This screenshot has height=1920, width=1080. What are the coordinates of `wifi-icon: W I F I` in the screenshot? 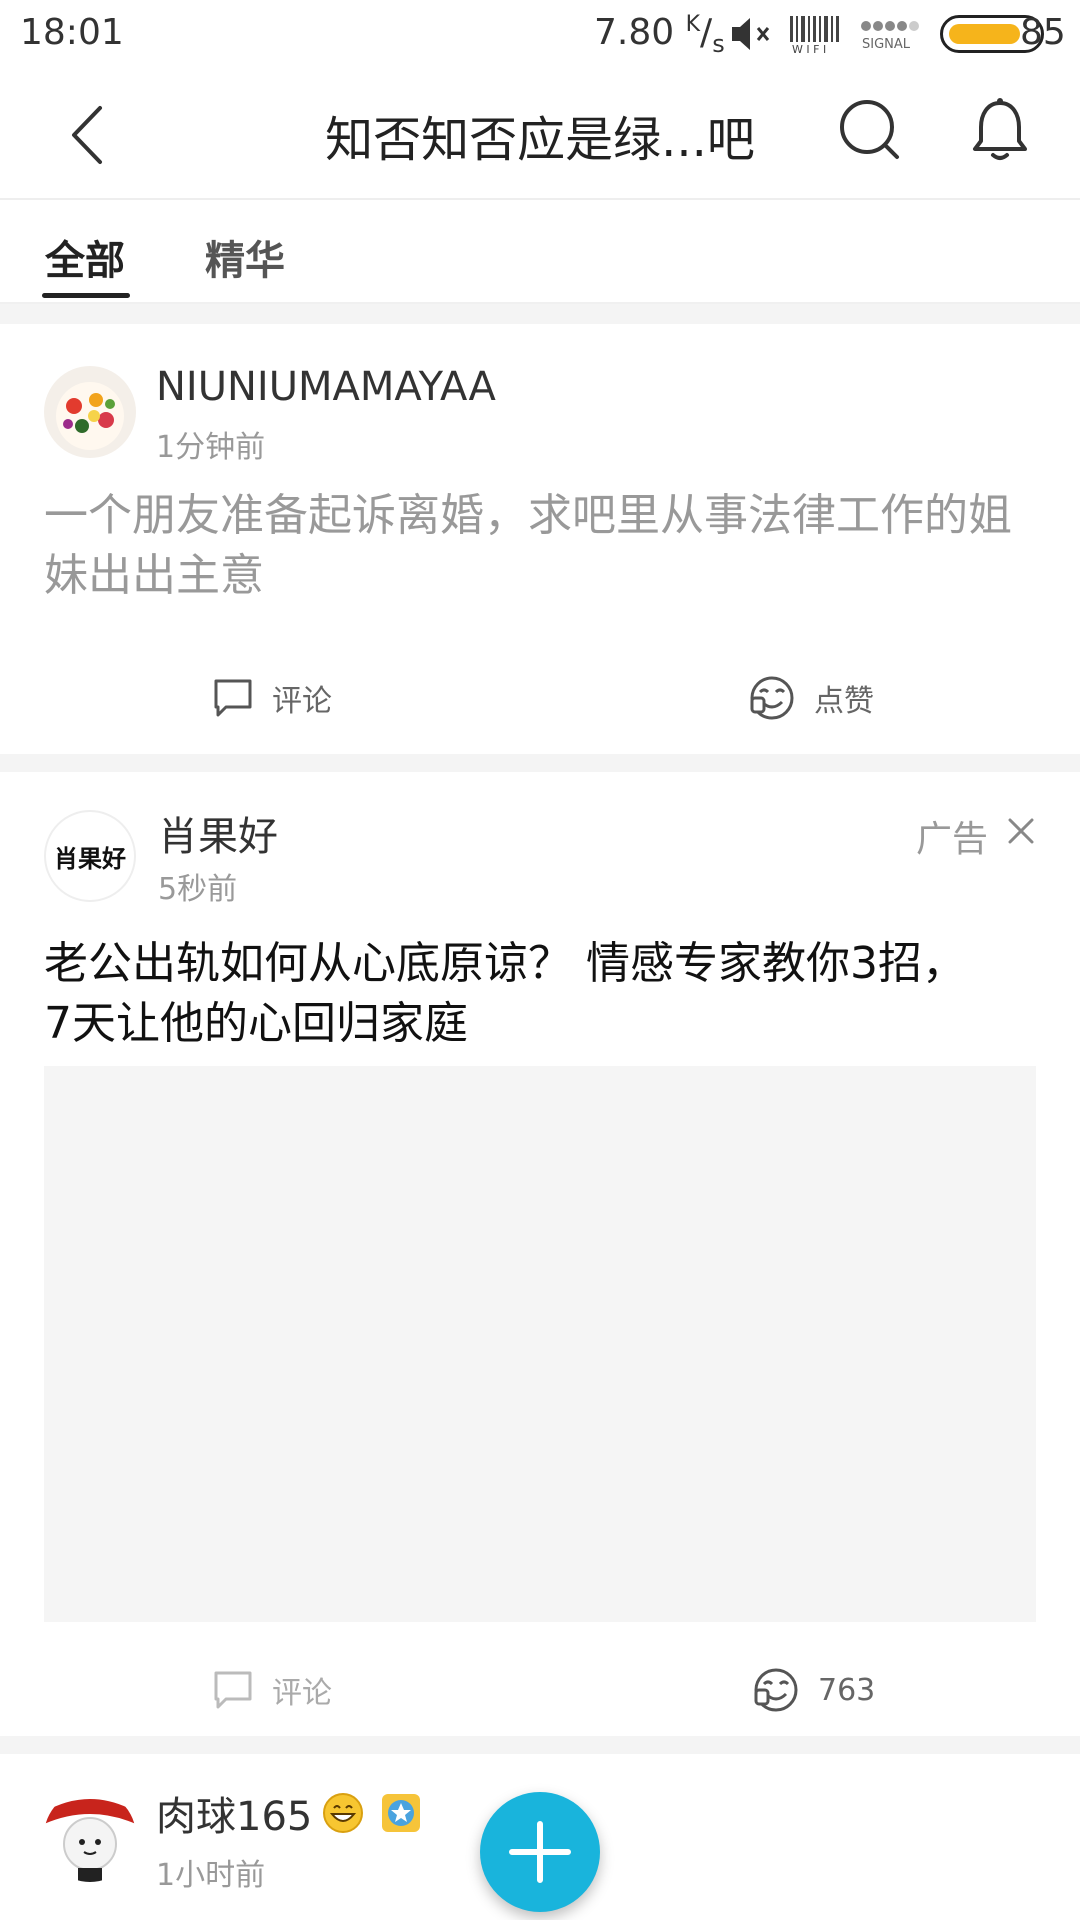 It's located at (814, 35).